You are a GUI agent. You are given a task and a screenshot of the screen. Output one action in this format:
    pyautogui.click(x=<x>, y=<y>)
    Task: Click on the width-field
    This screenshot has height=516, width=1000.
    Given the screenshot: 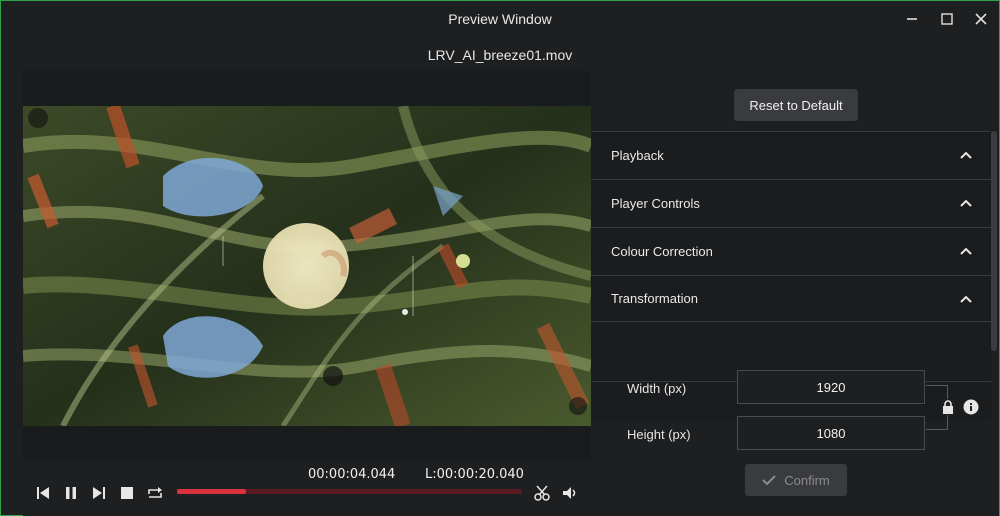 What is the action you would take?
    pyautogui.click(x=831, y=387)
    